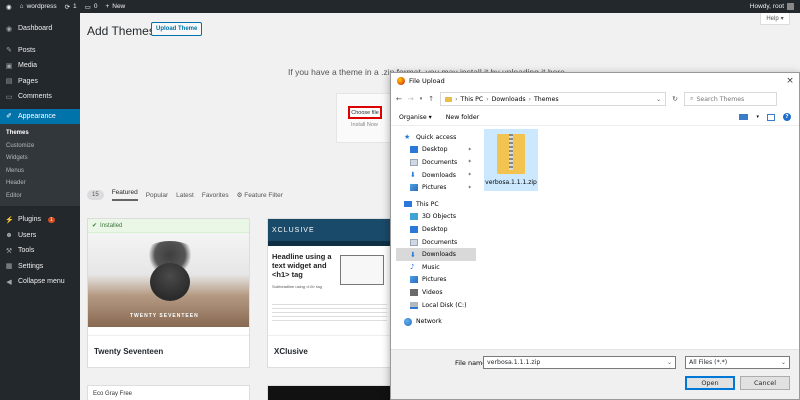 The height and width of the screenshot is (400, 800). Describe the element at coordinates (40, 171) in the screenshot. I see `submenu-item-menus: Menus` at that location.